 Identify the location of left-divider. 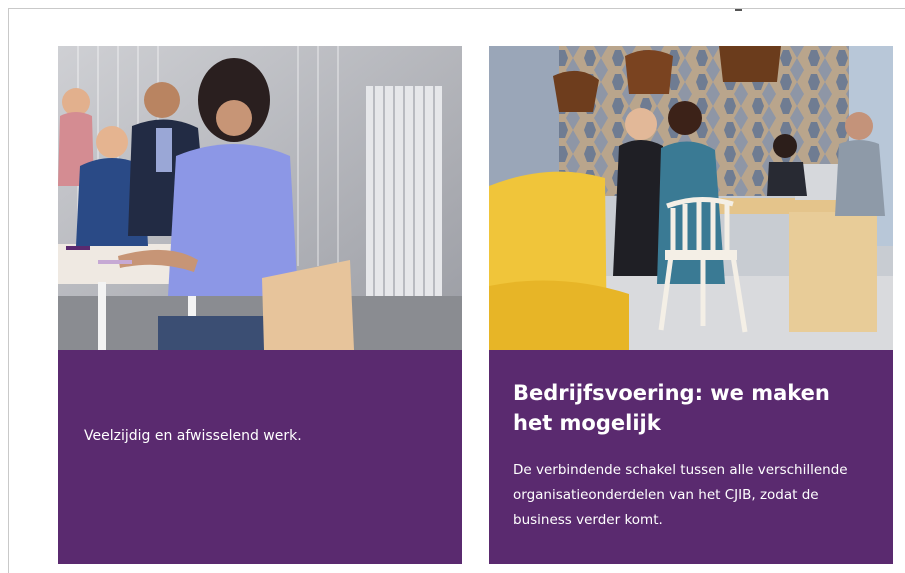
(8, 290).